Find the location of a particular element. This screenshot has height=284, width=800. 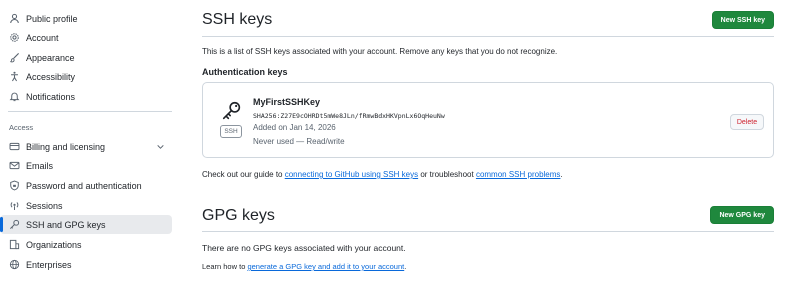

accessibility-icon is located at coordinates (14, 76).